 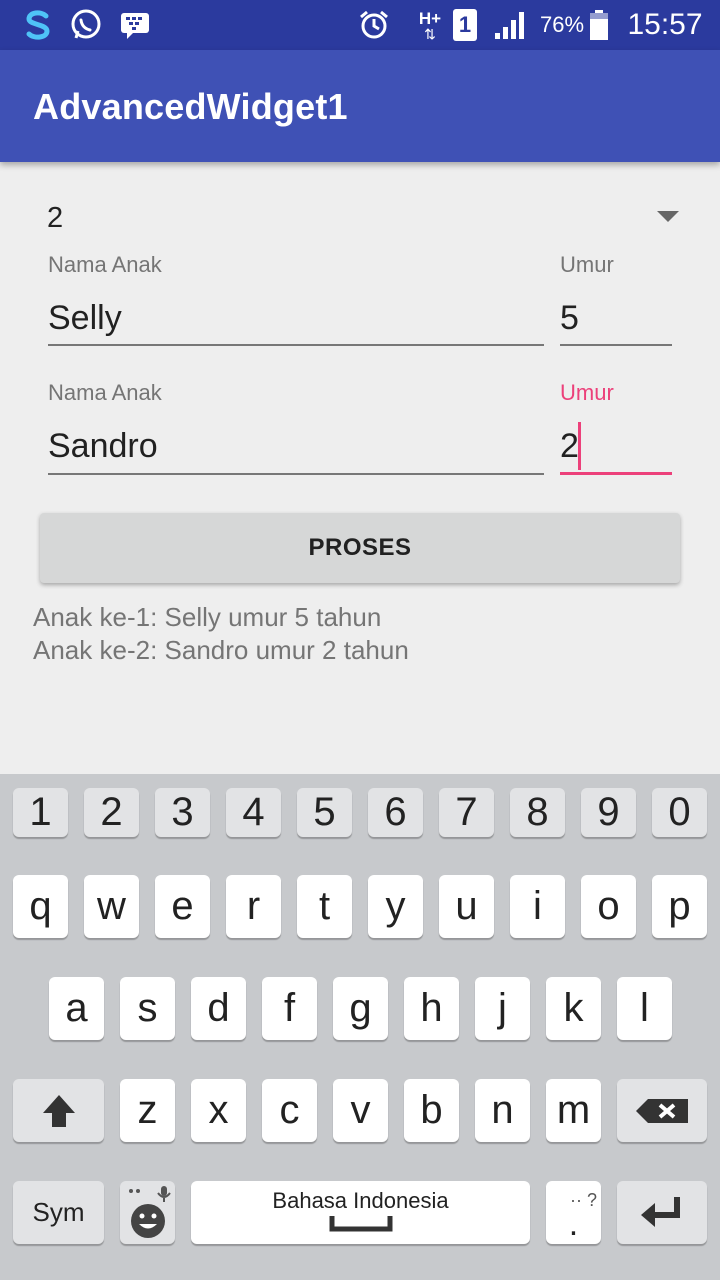 I want to click on network-type-label: H+, so click(x=430, y=18).